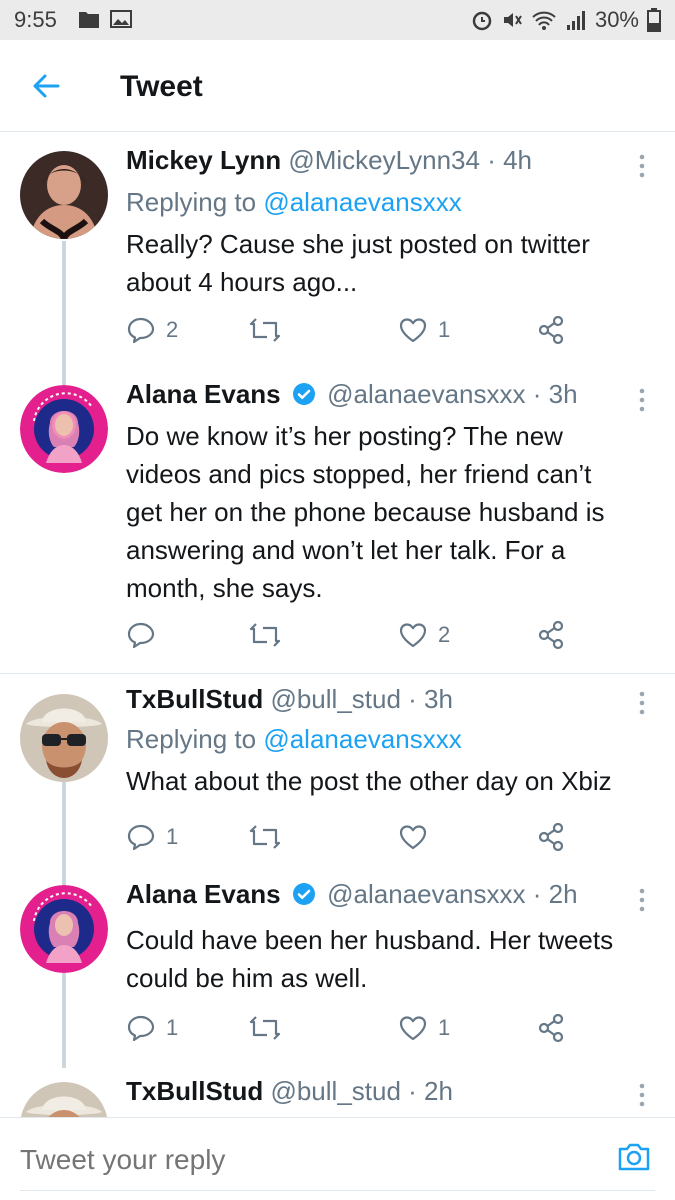 The width and height of the screenshot is (675, 1200). Describe the element at coordinates (247, 978) in the screenshot. I see `tweet-text-line: could be him as well.` at that location.